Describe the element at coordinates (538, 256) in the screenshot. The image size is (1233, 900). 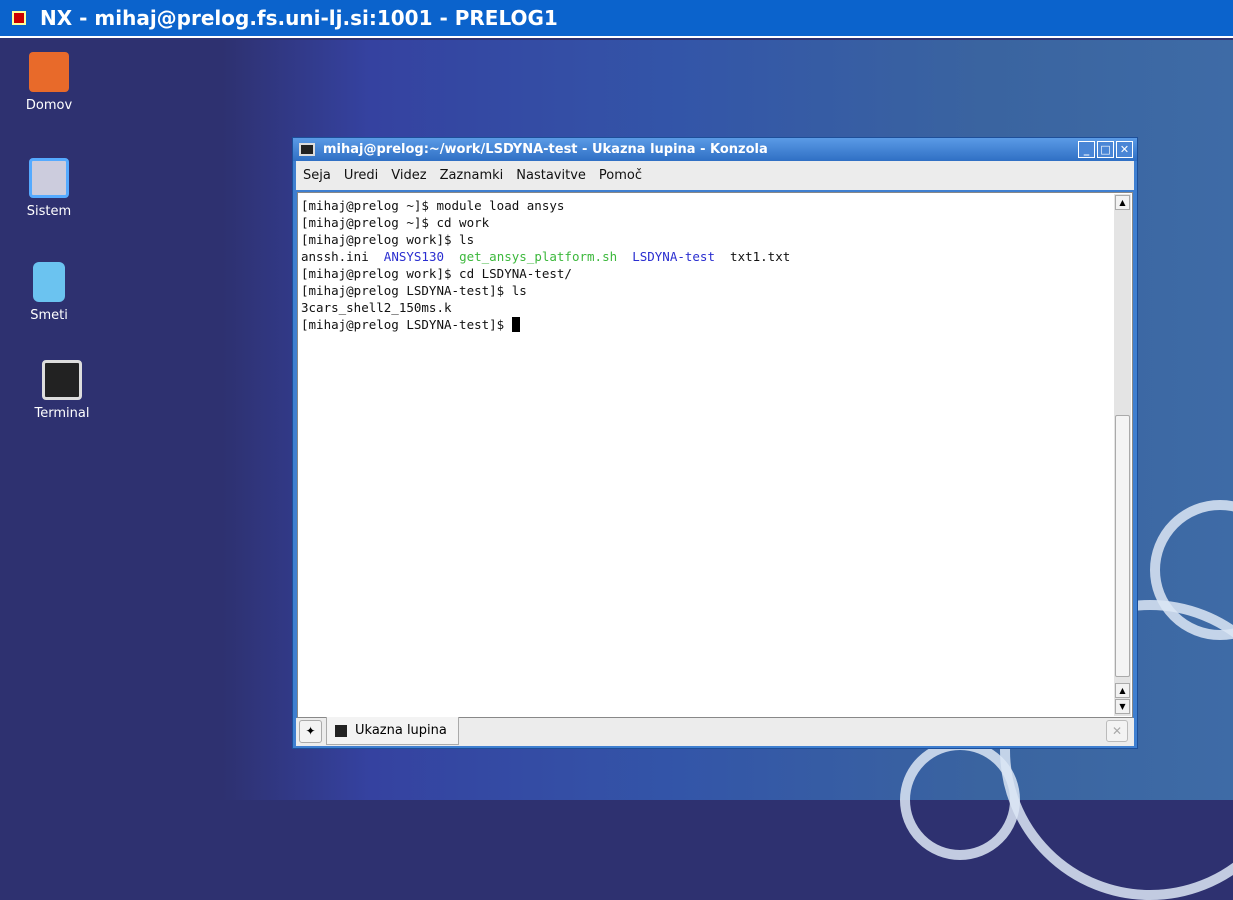
I see `executable: get_ansys_platform.sh` at that location.